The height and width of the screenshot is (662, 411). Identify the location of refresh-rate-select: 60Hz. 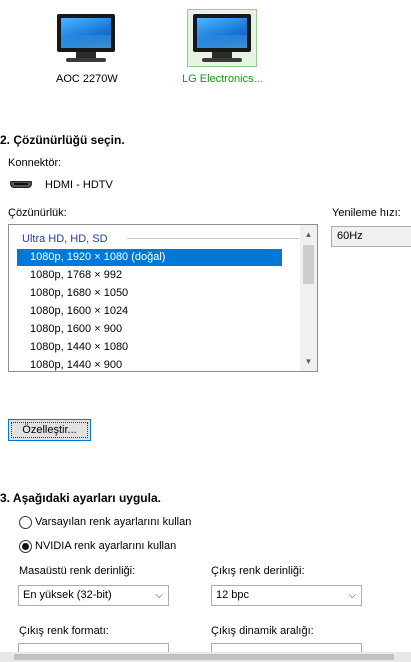
(371, 236).